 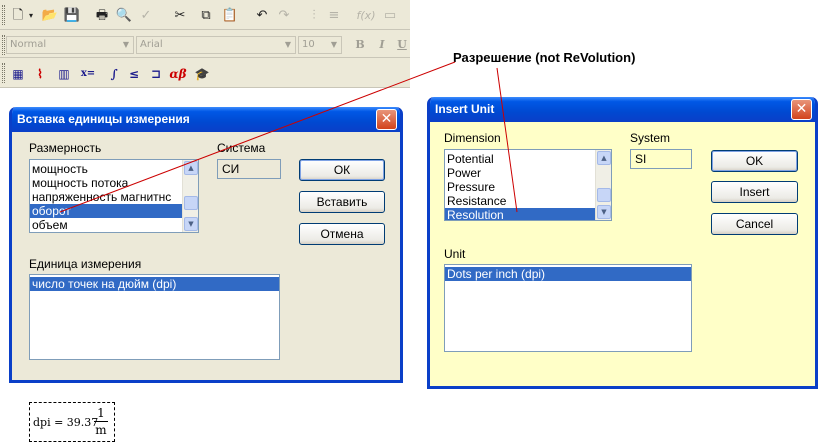 I want to click on formatting-toolbar: Normal ▼ Arial ▼ 10 ▼ B I U, so click(x=205, y=45).